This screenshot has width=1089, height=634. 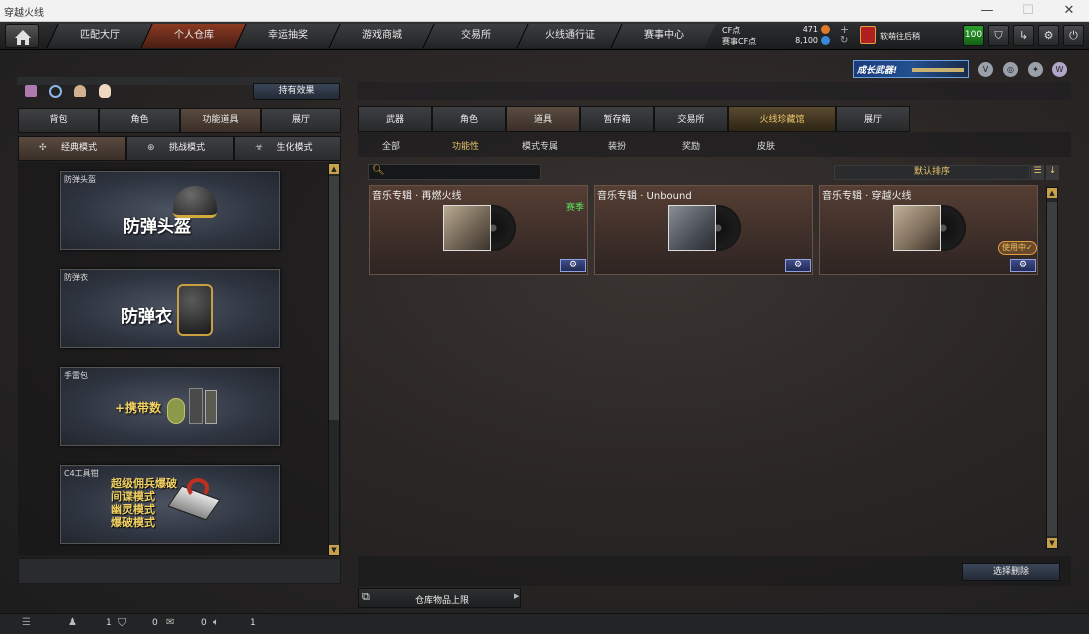 What do you see at coordinates (844, 40) in the screenshot?
I see `refresh-button: ↻` at bounding box center [844, 40].